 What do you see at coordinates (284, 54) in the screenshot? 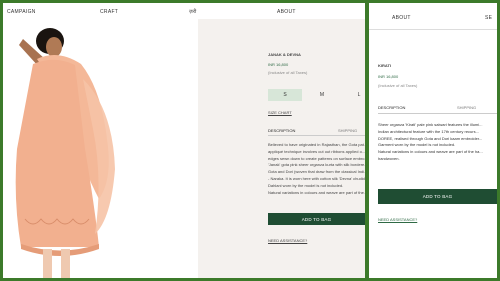
I see `product-brand: JANAK & DEVNA` at bounding box center [284, 54].